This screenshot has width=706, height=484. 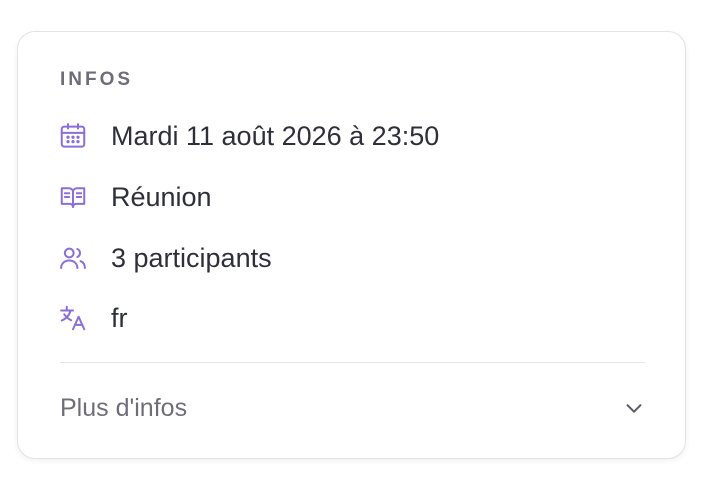 What do you see at coordinates (352, 408) in the screenshot?
I see `more-info-toggle: Plus d'infos` at bounding box center [352, 408].